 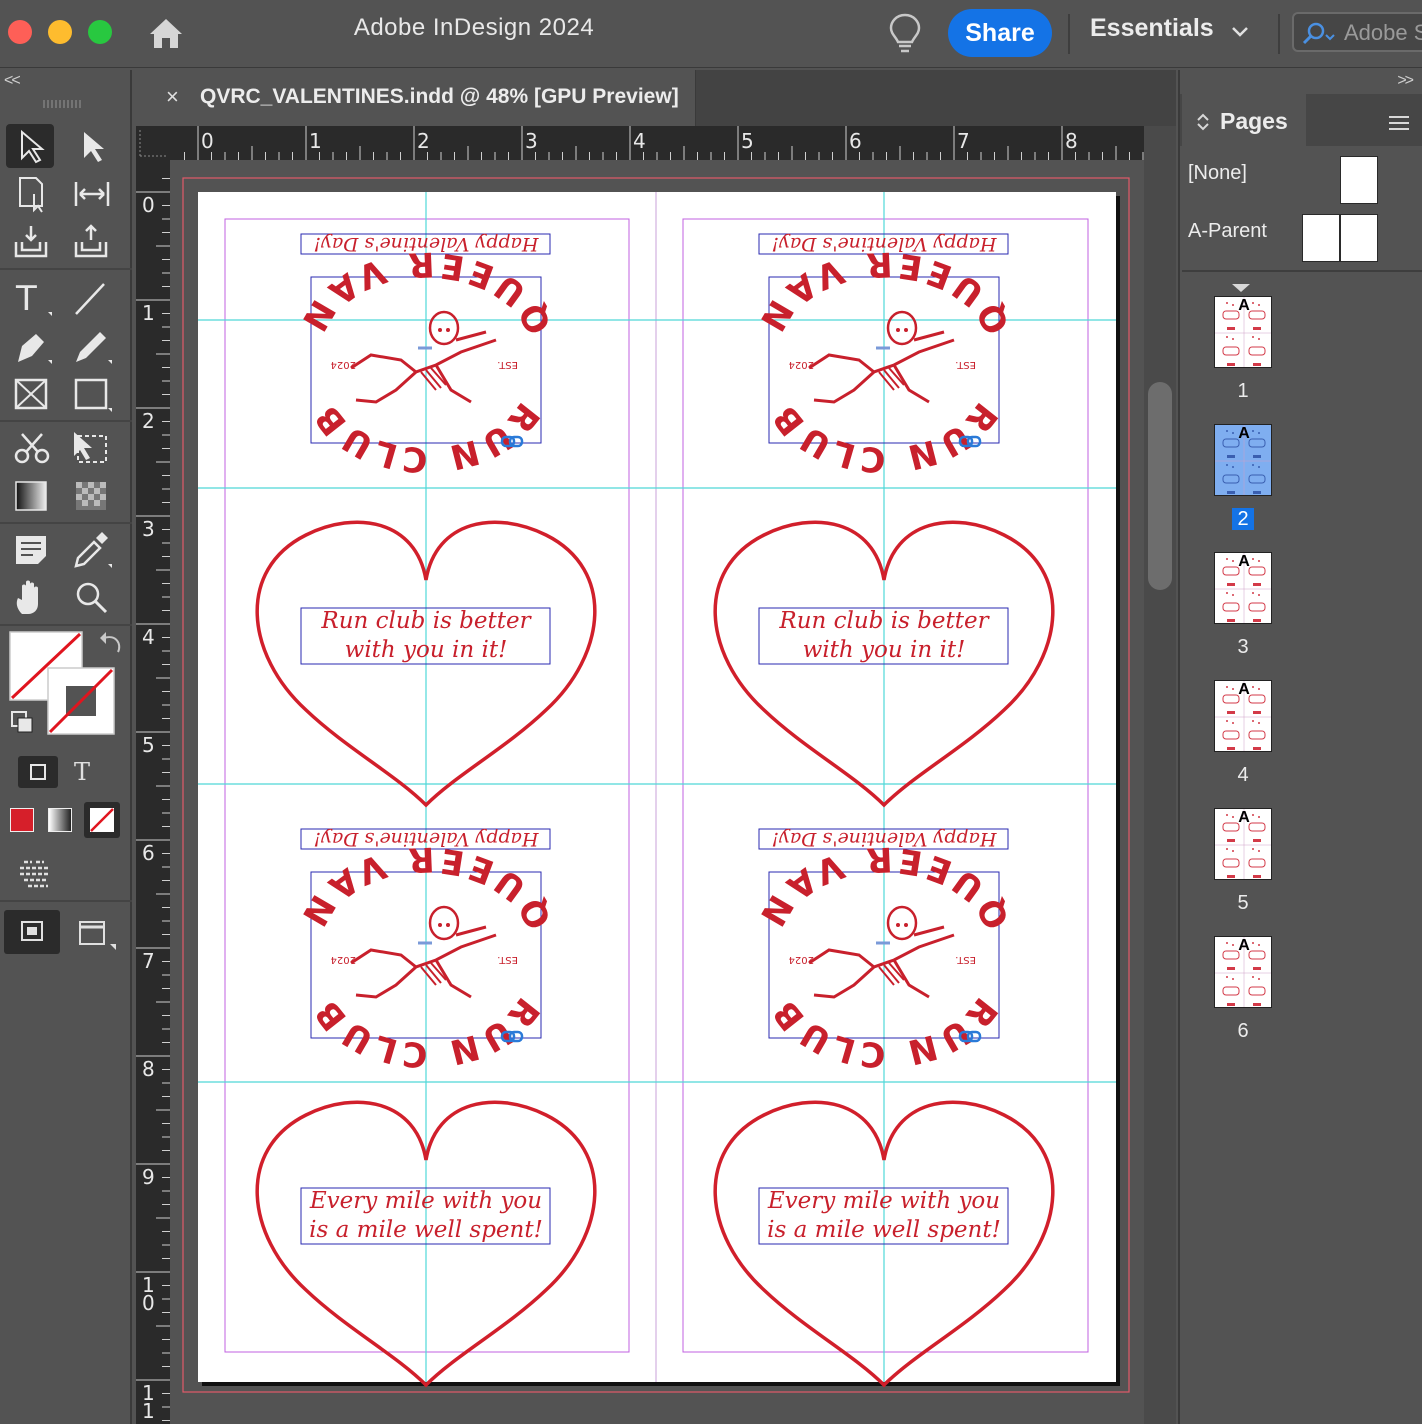 I want to click on pages-tab: Pages, so click(x=1244, y=120).